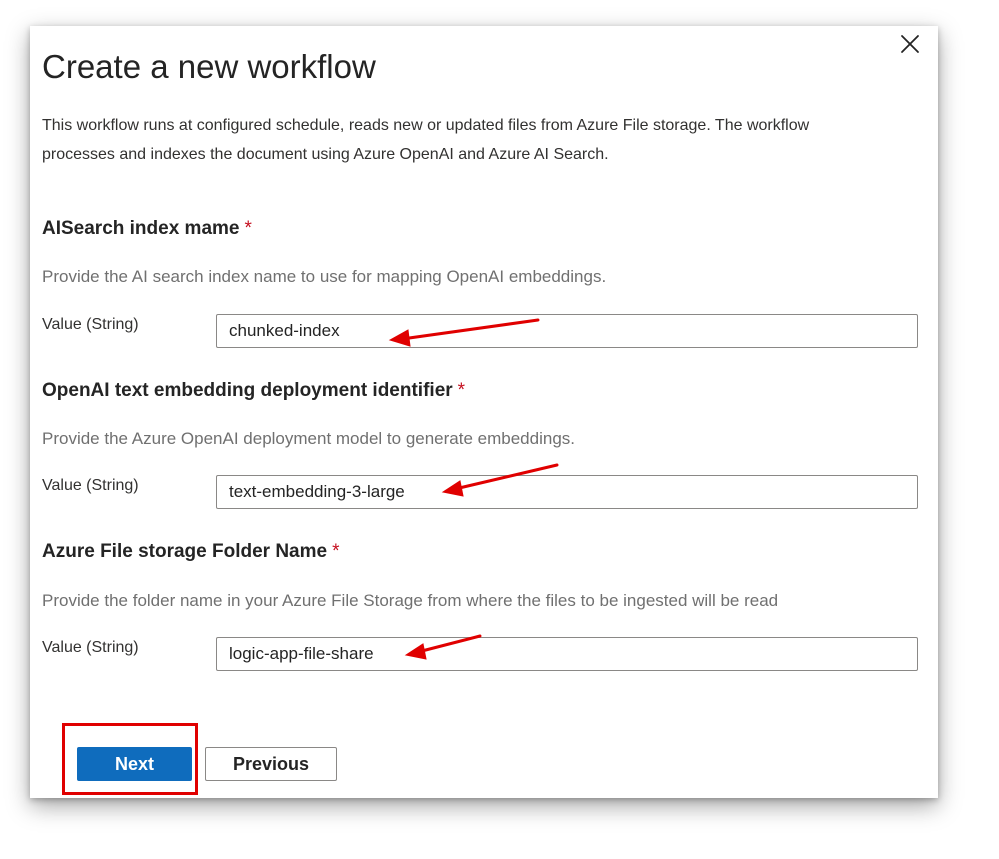  What do you see at coordinates (910, 44) in the screenshot?
I see `close-icon` at bounding box center [910, 44].